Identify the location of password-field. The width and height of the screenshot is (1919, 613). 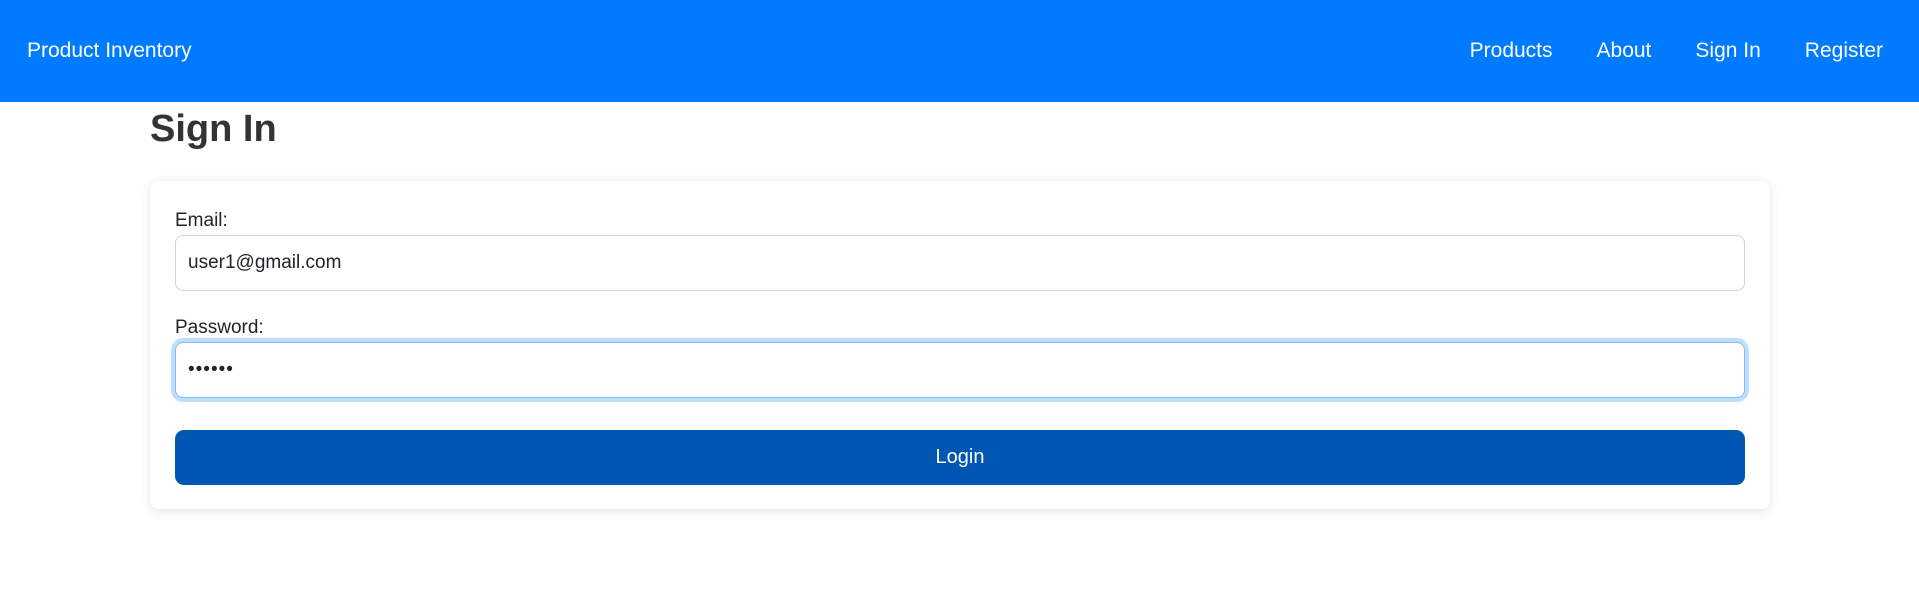
(960, 370).